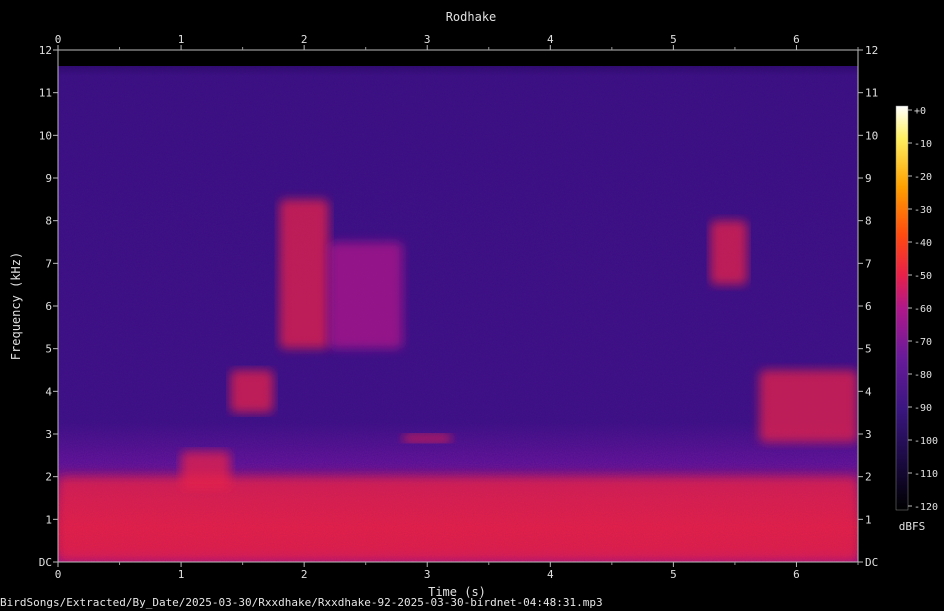 The height and width of the screenshot is (611, 944). What do you see at coordinates (920, 111) in the screenshot?
I see `colorbar-tick-label: +0` at bounding box center [920, 111].